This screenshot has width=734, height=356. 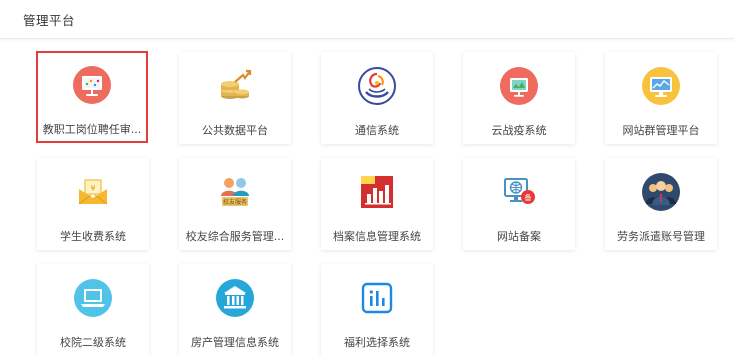 I want to click on presentation-board-icon, so click(x=92, y=85).